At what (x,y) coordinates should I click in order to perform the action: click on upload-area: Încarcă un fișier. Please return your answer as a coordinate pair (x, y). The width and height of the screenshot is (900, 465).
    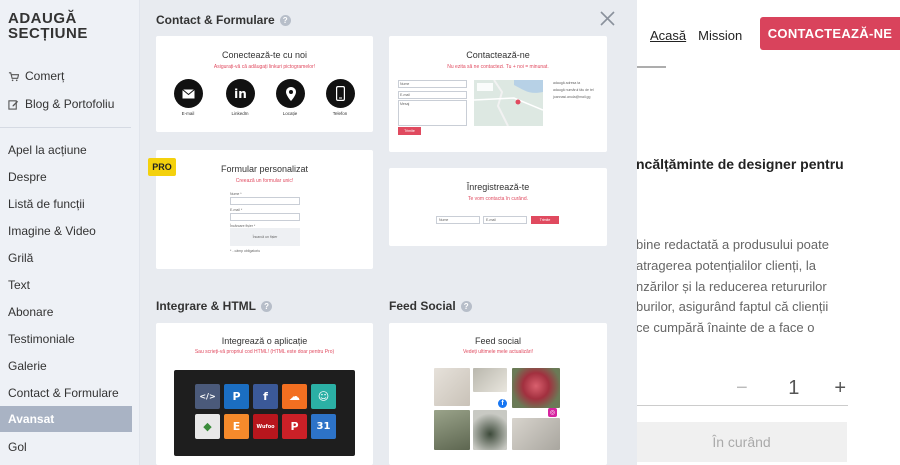
    Looking at the image, I should click on (265, 237).